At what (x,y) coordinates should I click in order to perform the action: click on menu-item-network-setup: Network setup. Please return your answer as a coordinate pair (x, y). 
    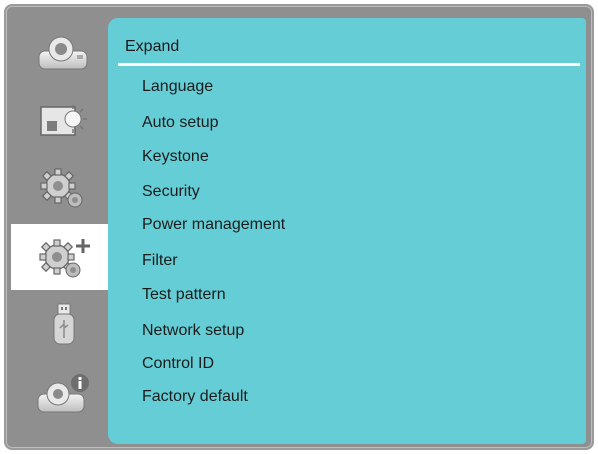
    Looking at the image, I should click on (193, 331).